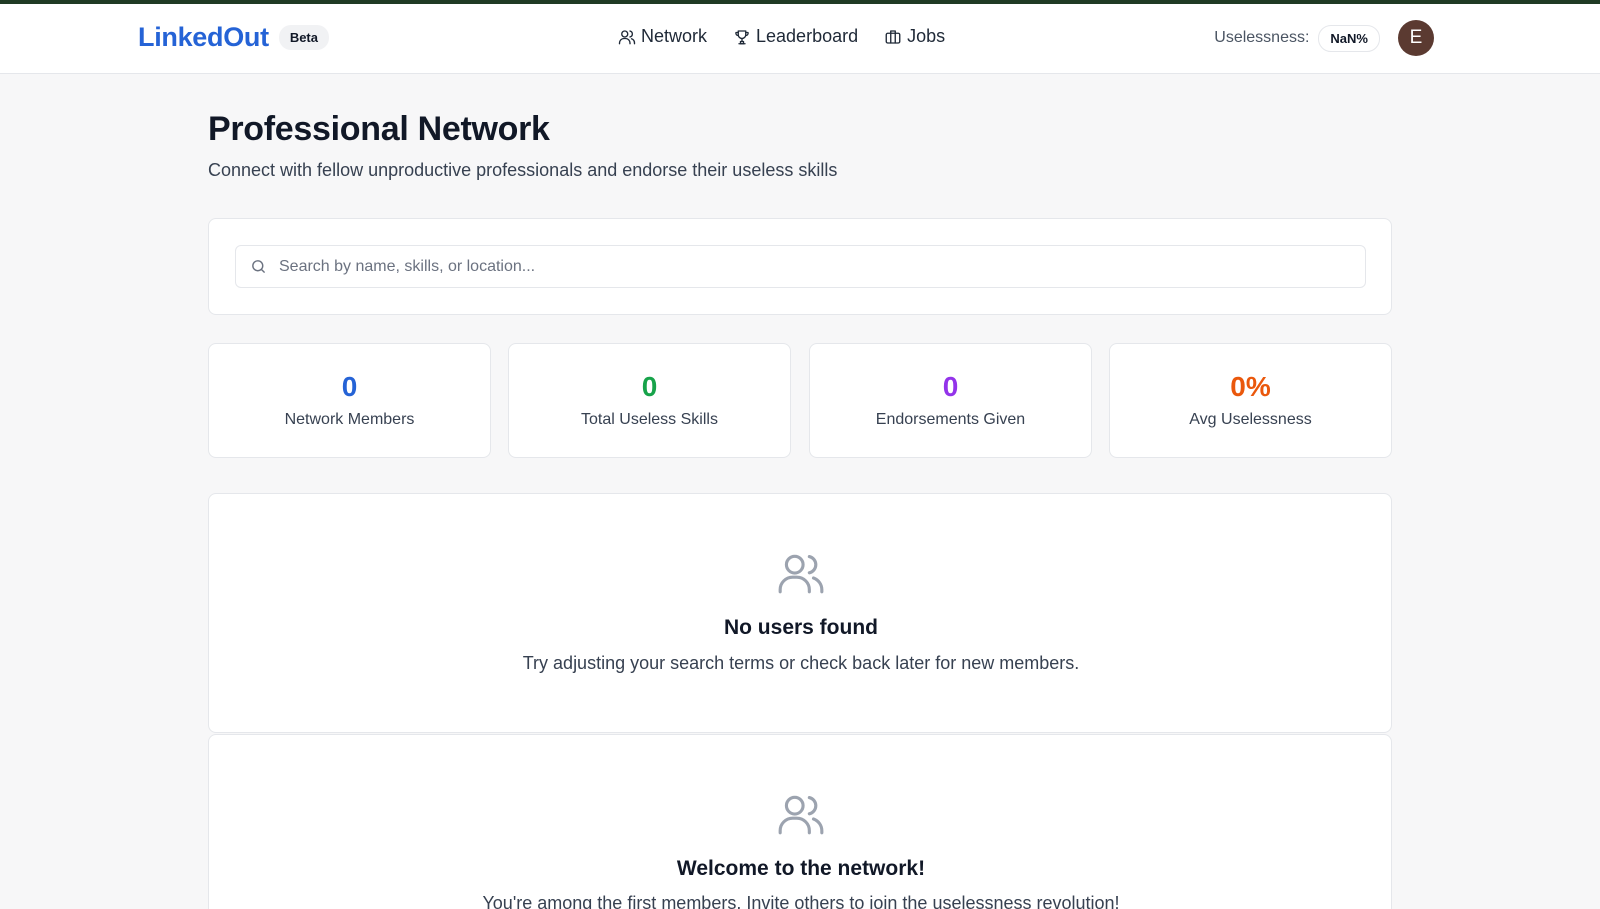  I want to click on briefcase-icon, so click(893, 36).